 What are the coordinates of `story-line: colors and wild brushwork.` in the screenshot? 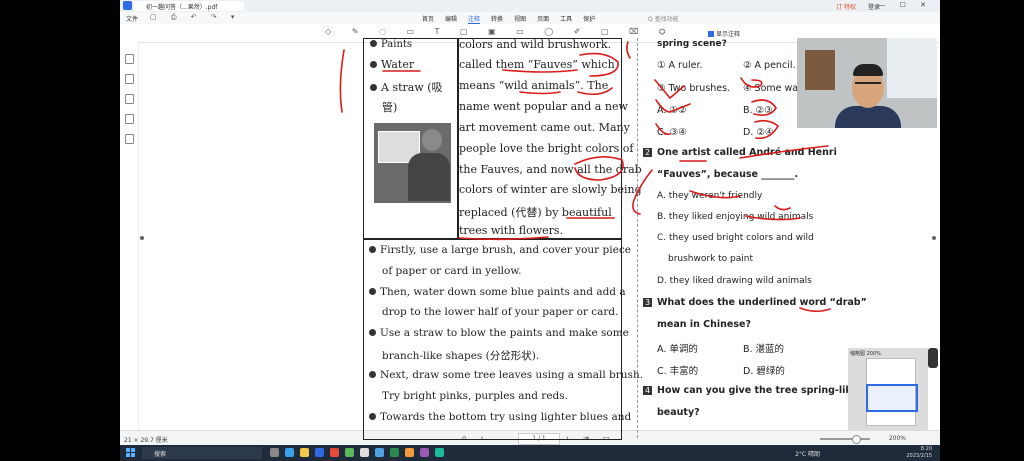 It's located at (535, 44).